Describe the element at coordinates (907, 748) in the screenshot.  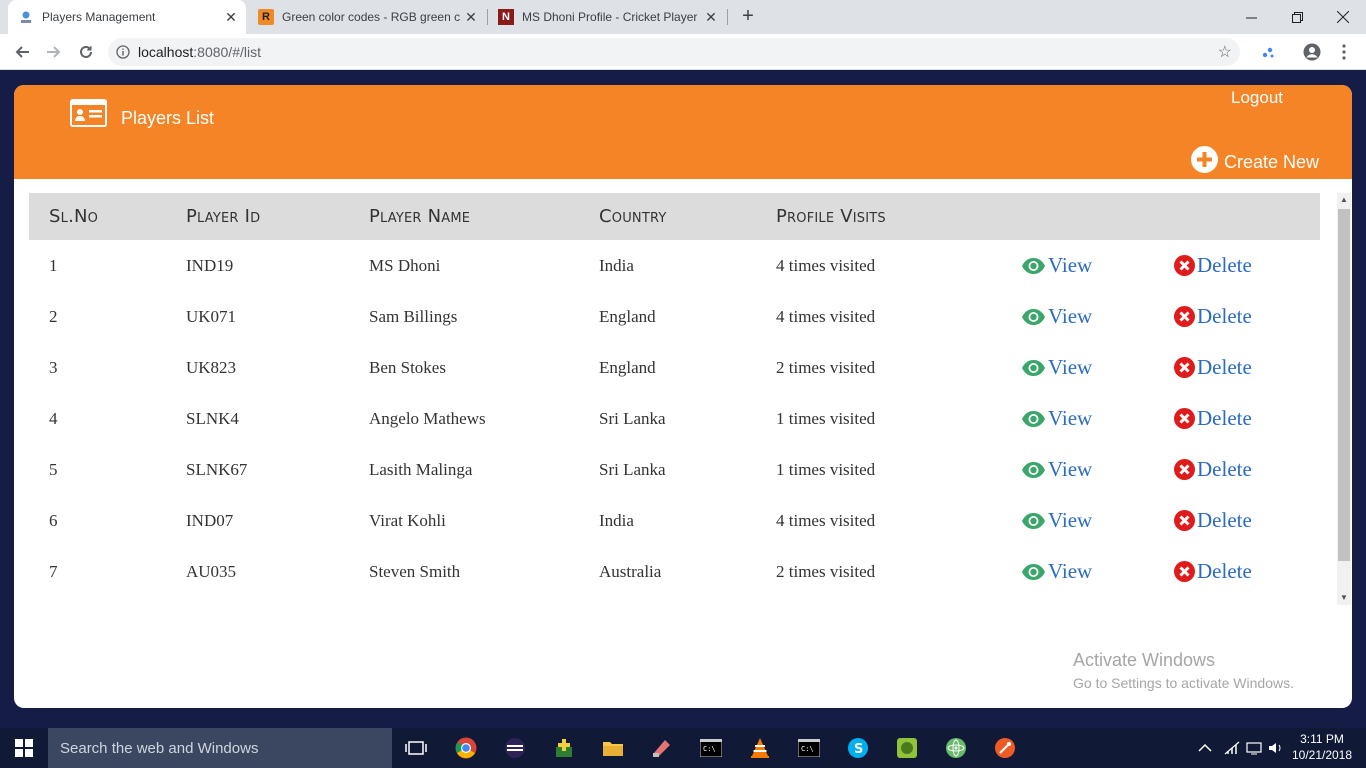
I see `notepad-plus-icon` at that location.